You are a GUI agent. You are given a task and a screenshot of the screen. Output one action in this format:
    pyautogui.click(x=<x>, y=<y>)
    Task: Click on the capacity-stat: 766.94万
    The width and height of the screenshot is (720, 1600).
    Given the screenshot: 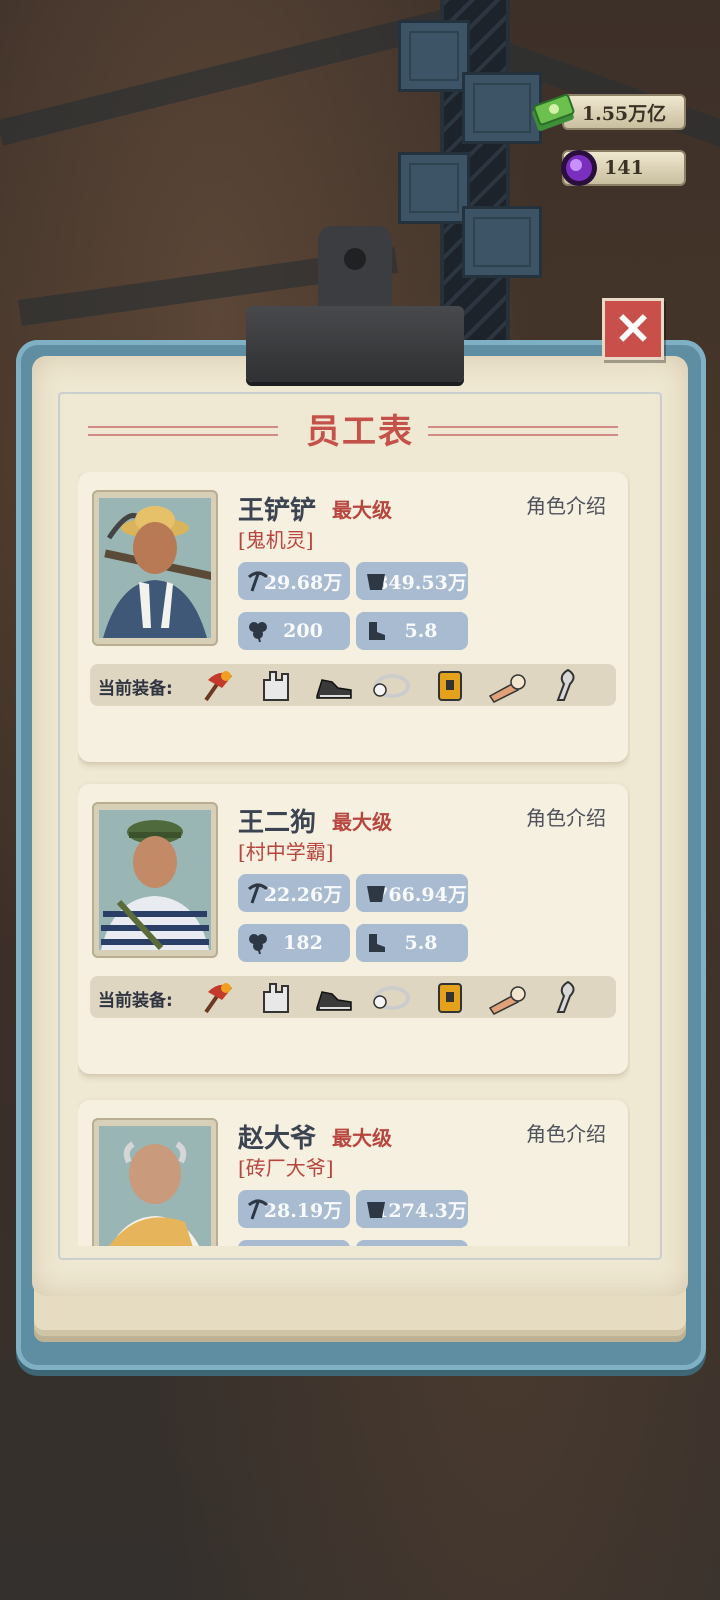 What is the action you would take?
    pyautogui.click(x=412, y=893)
    